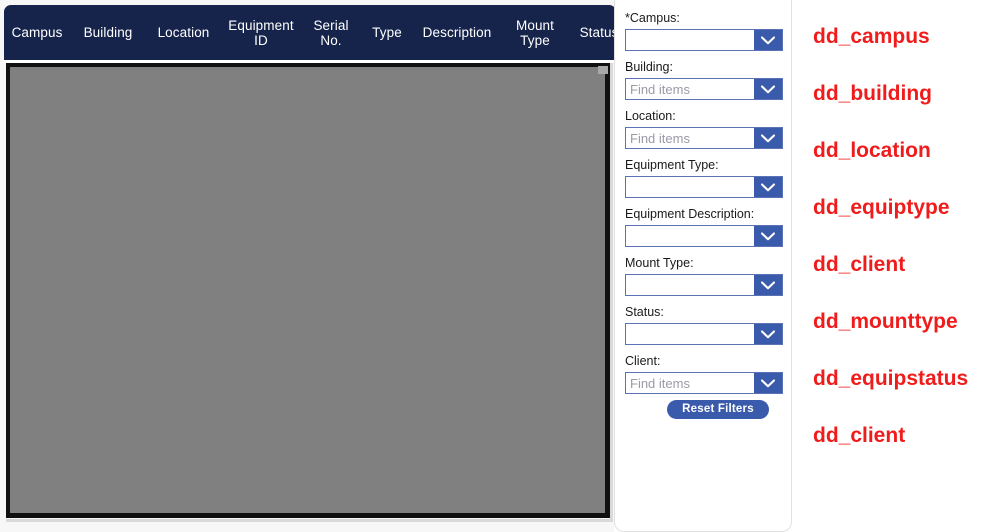 This screenshot has height=532, width=999. What do you see at coordinates (690, 138) in the screenshot?
I see `dropdown-input-location` at bounding box center [690, 138].